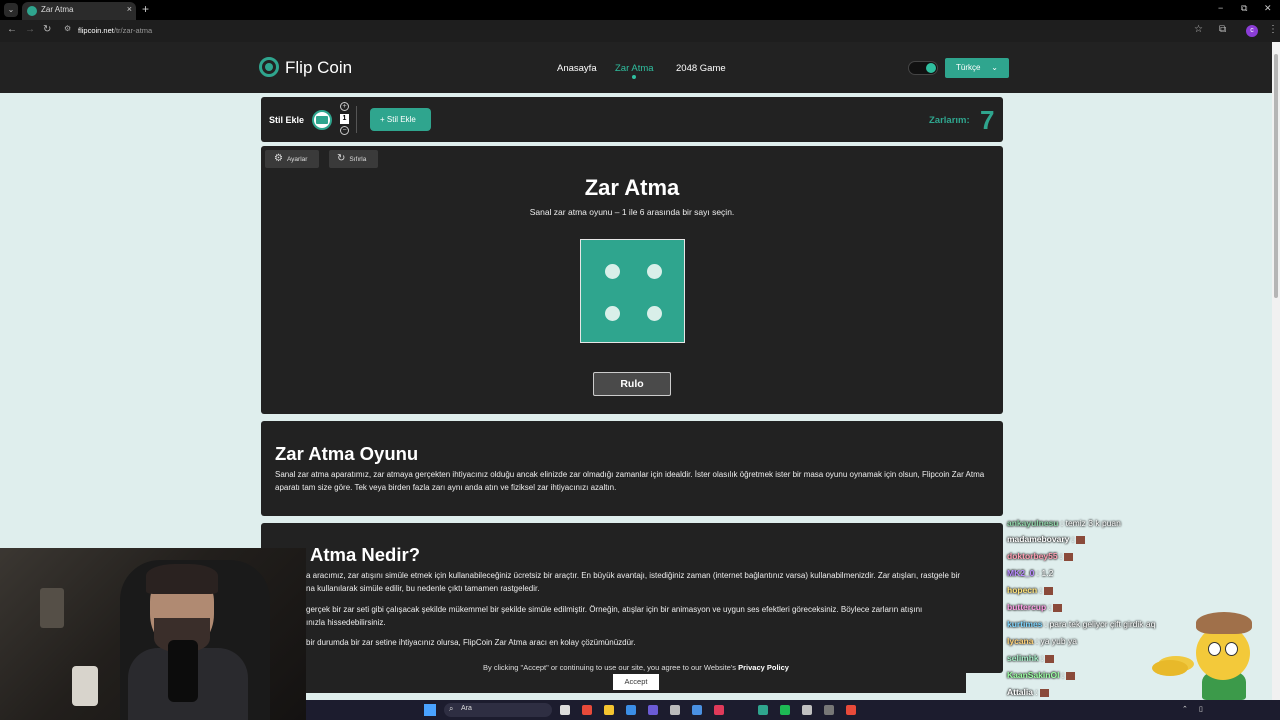  Describe the element at coordinates (1064, 523) in the screenshot. I see `chat-message: ankayulnesu : temiz 3 k puan` at that location.